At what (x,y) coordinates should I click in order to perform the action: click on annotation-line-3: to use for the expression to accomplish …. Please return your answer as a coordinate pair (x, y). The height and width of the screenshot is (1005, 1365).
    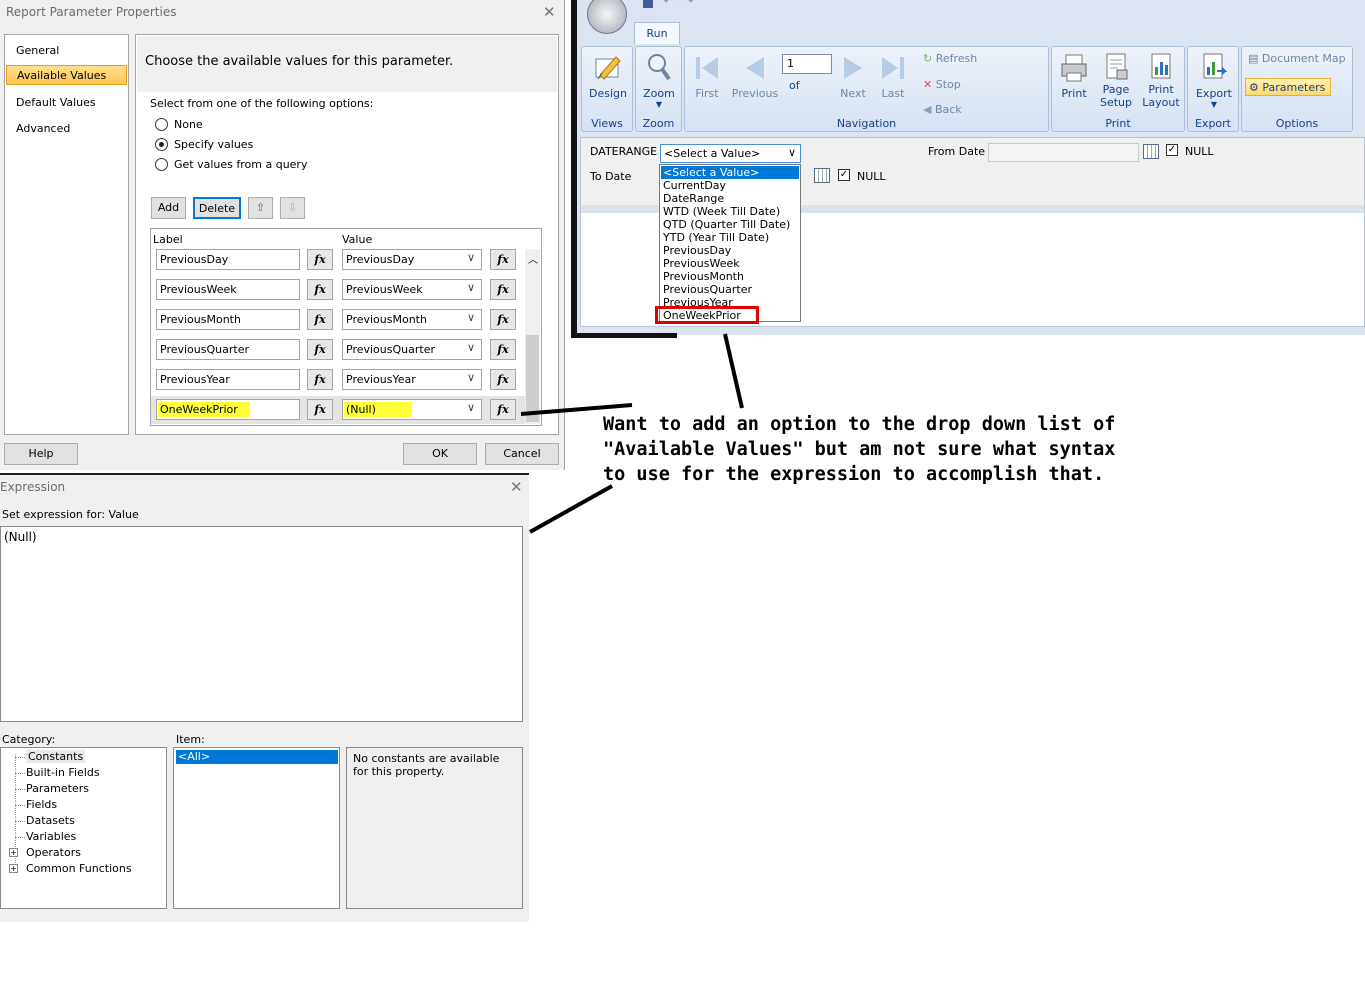
    Looking at the image, I should click on (854, 474).